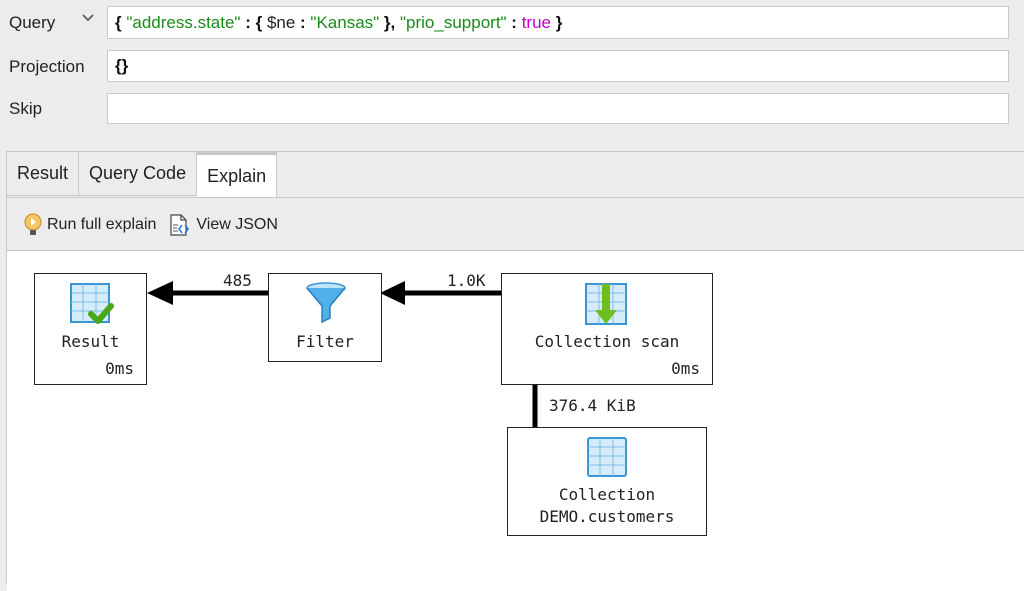 Image resolution: width=1024 pixels, height=591 pixels. What do you see at coordinates (180, 224) in the screenshot?
I see `json-document-icon` at bounding box center [180, 224].